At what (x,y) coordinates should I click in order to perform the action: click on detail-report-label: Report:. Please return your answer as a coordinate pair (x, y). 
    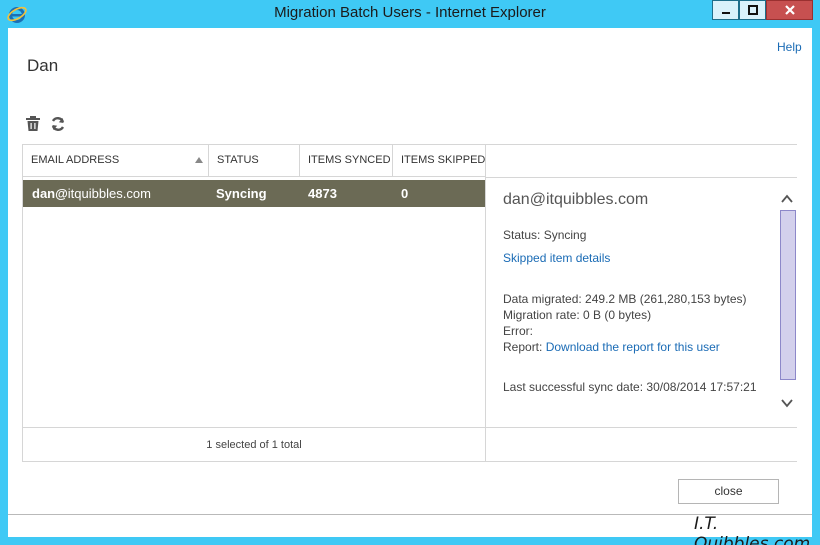
    Looking at the image, I should click on (523, 347).